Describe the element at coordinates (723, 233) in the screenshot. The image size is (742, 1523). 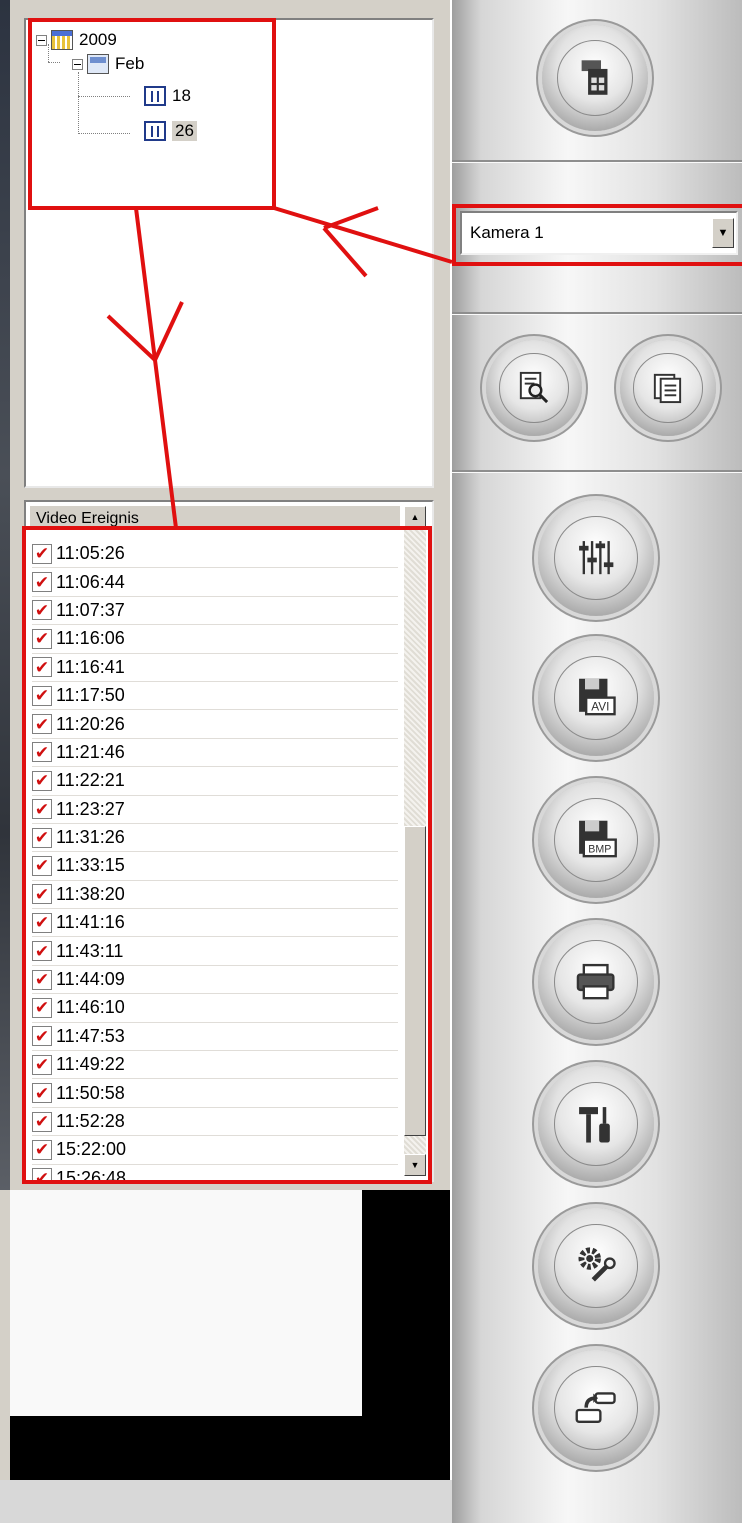
I see `dropdown-arrow-icon: ▼` at that location.